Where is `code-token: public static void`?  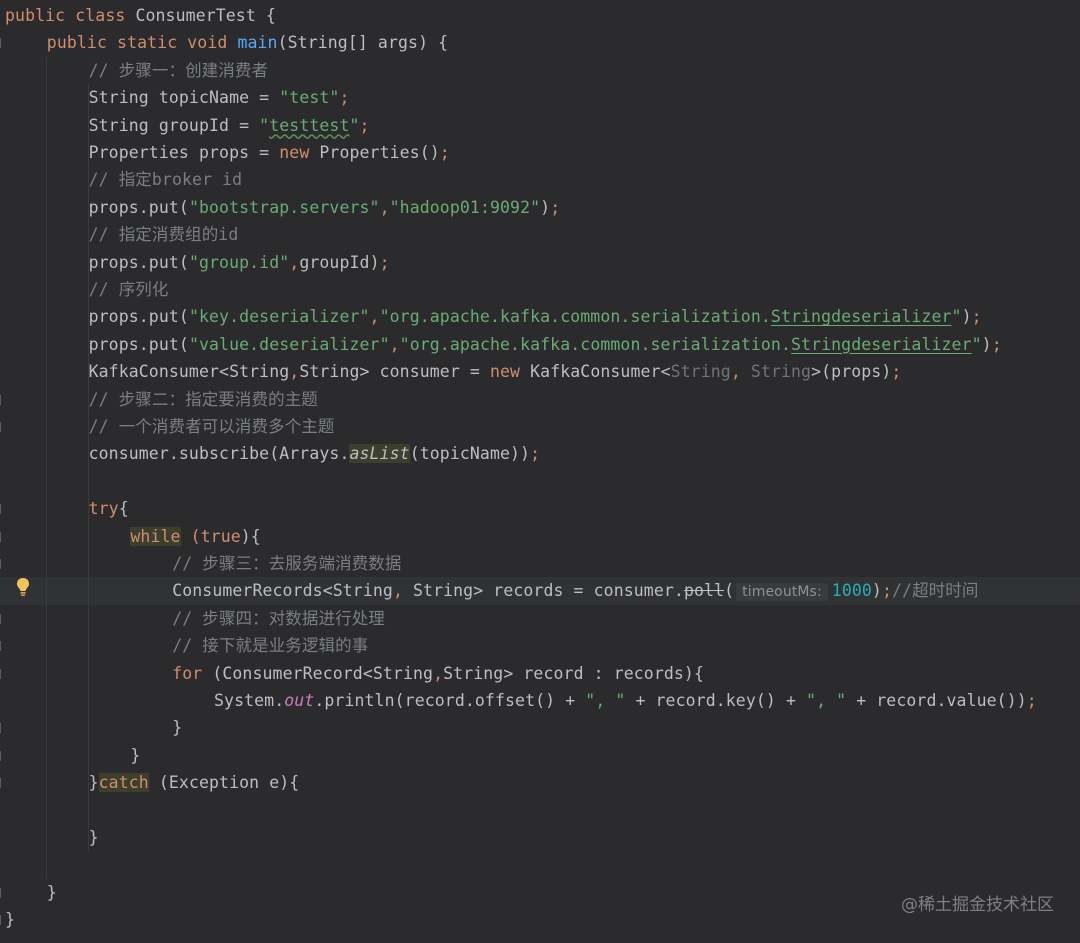 code-token: public static void is located at coordinates (142, 43).